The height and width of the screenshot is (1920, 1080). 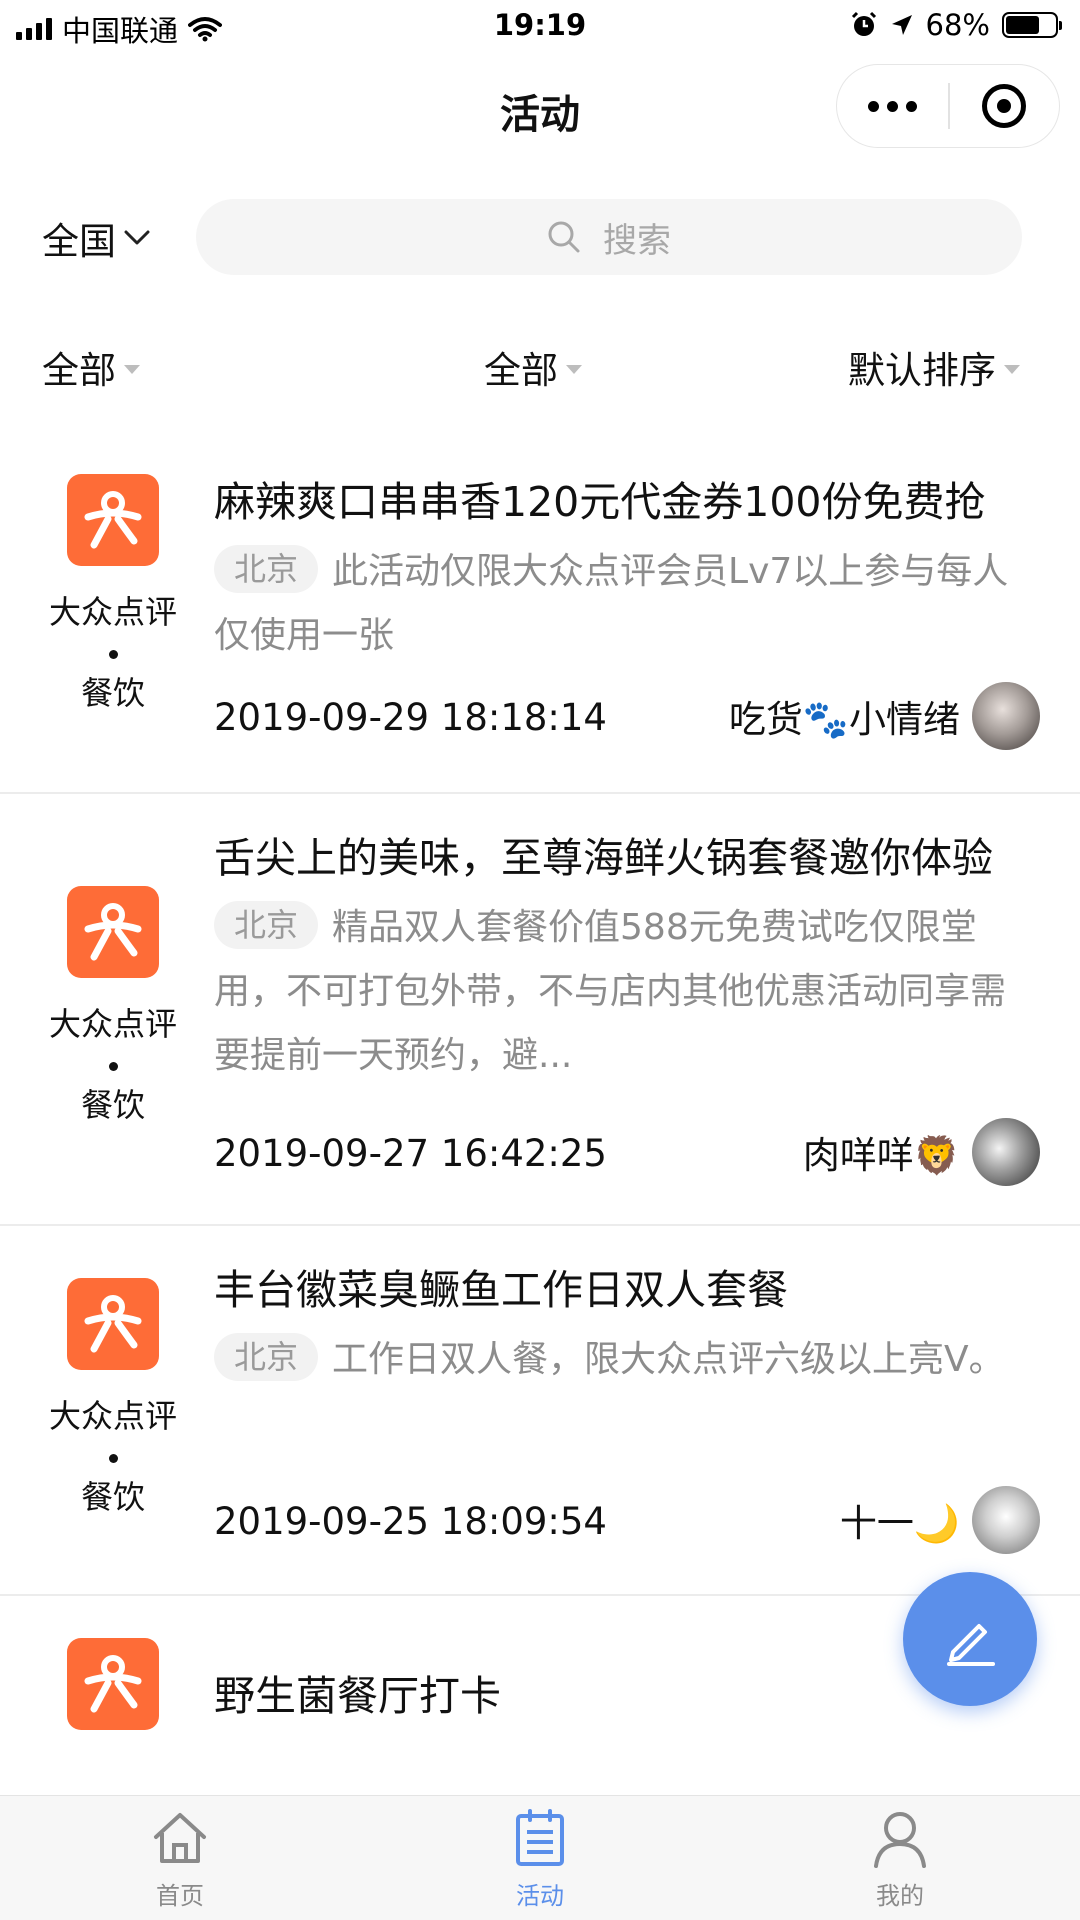 What do you see at coordinates (540, 27) in the screenshot?
I see `status-bar: 中国联通 19:19 68%` at bounding box center [540, 27].